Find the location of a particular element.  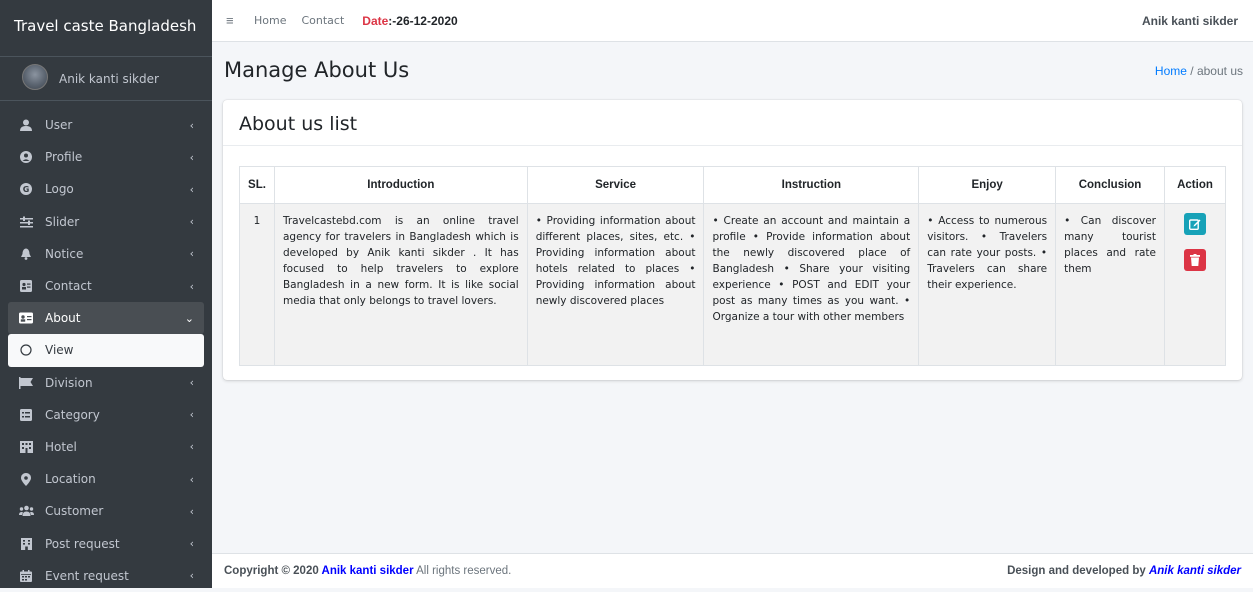

slider-icon is located at coordinates (26, 222).